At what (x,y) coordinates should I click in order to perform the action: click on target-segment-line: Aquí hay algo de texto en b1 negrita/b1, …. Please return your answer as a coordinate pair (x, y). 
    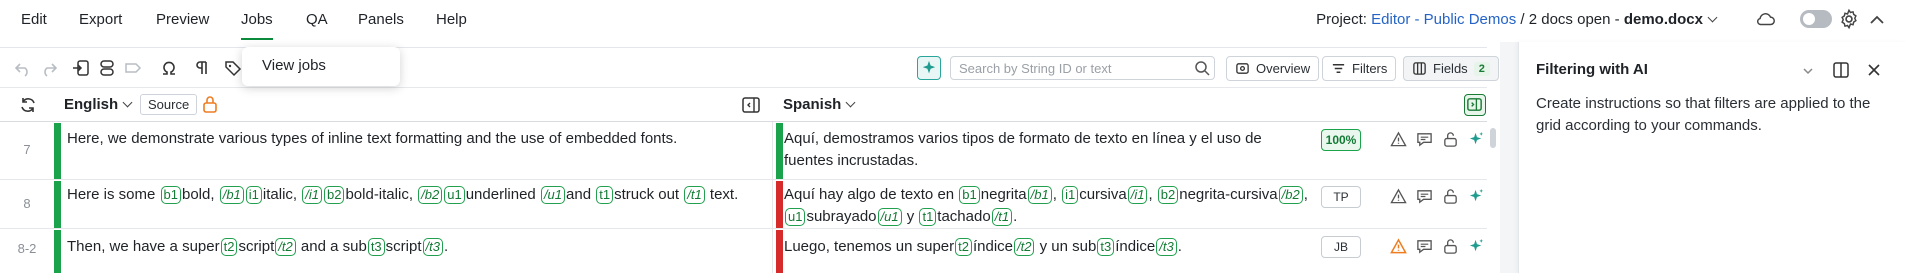
    Looking at the image, I should click on (1046, 195).